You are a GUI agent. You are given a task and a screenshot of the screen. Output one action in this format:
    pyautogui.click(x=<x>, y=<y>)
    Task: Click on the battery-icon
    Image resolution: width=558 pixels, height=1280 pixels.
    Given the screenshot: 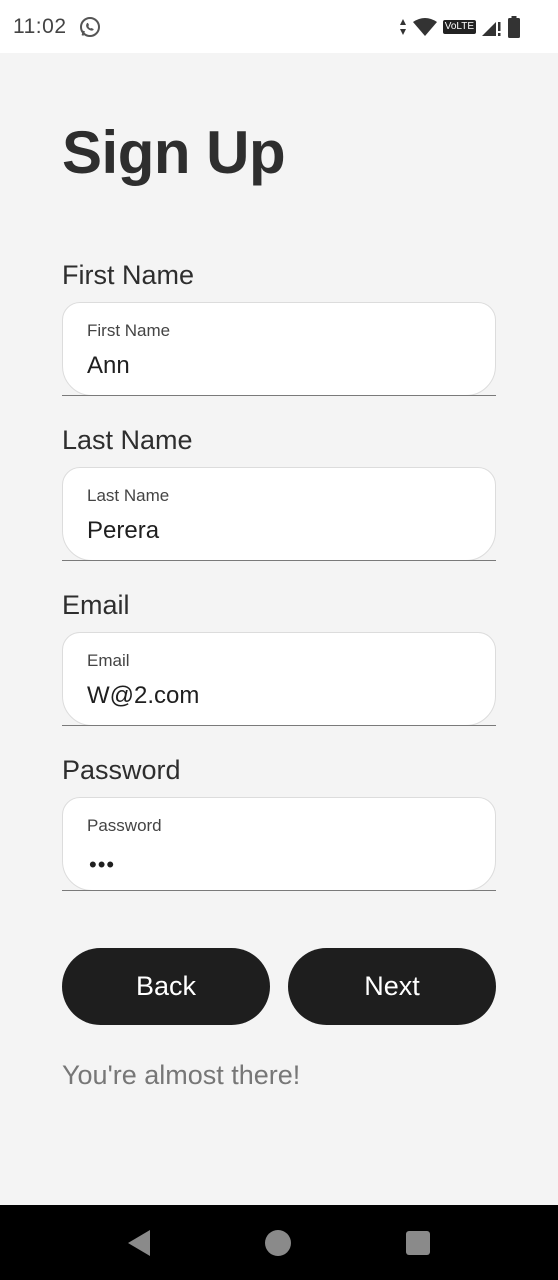 What is the action you would take?
    pyautogui.click(x=514, y=26)
    